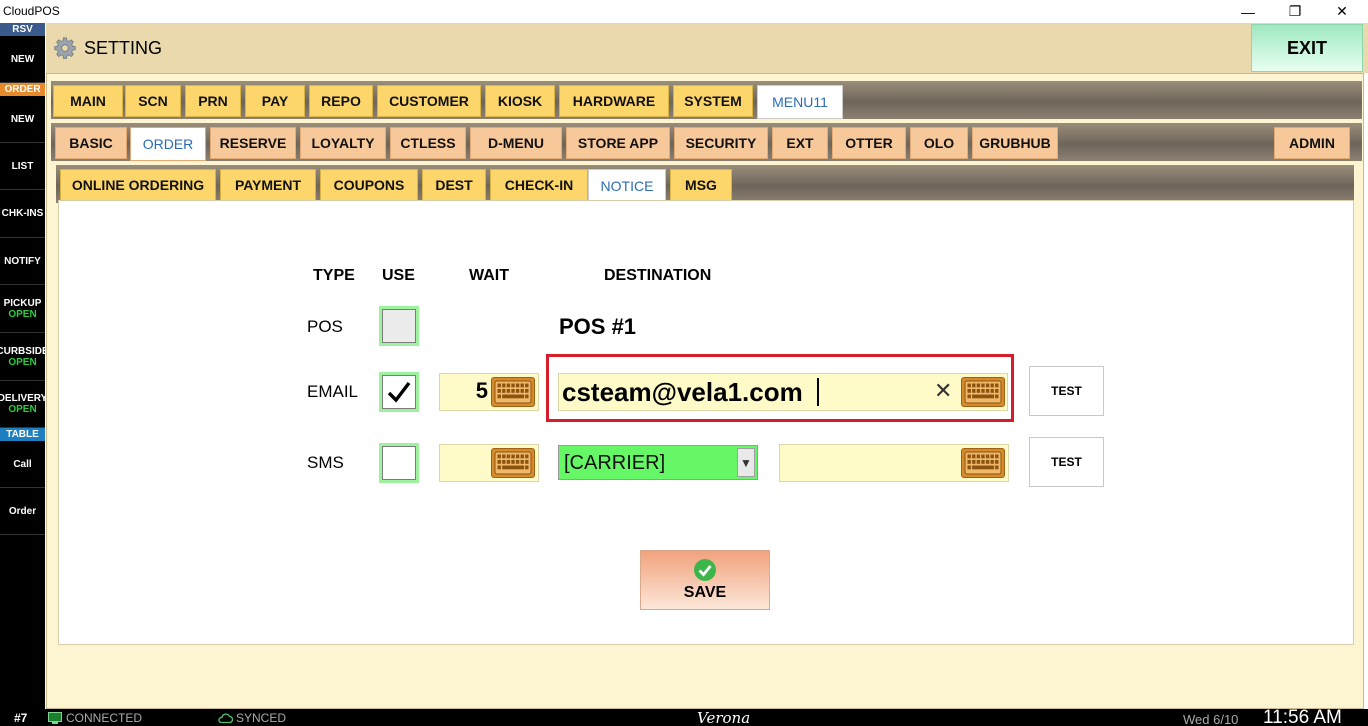 The width and height of the screenshot is (1368, 726). Describe the element at coordinates (65, 48) in the screenshot. I see `gear-icon` at that location.